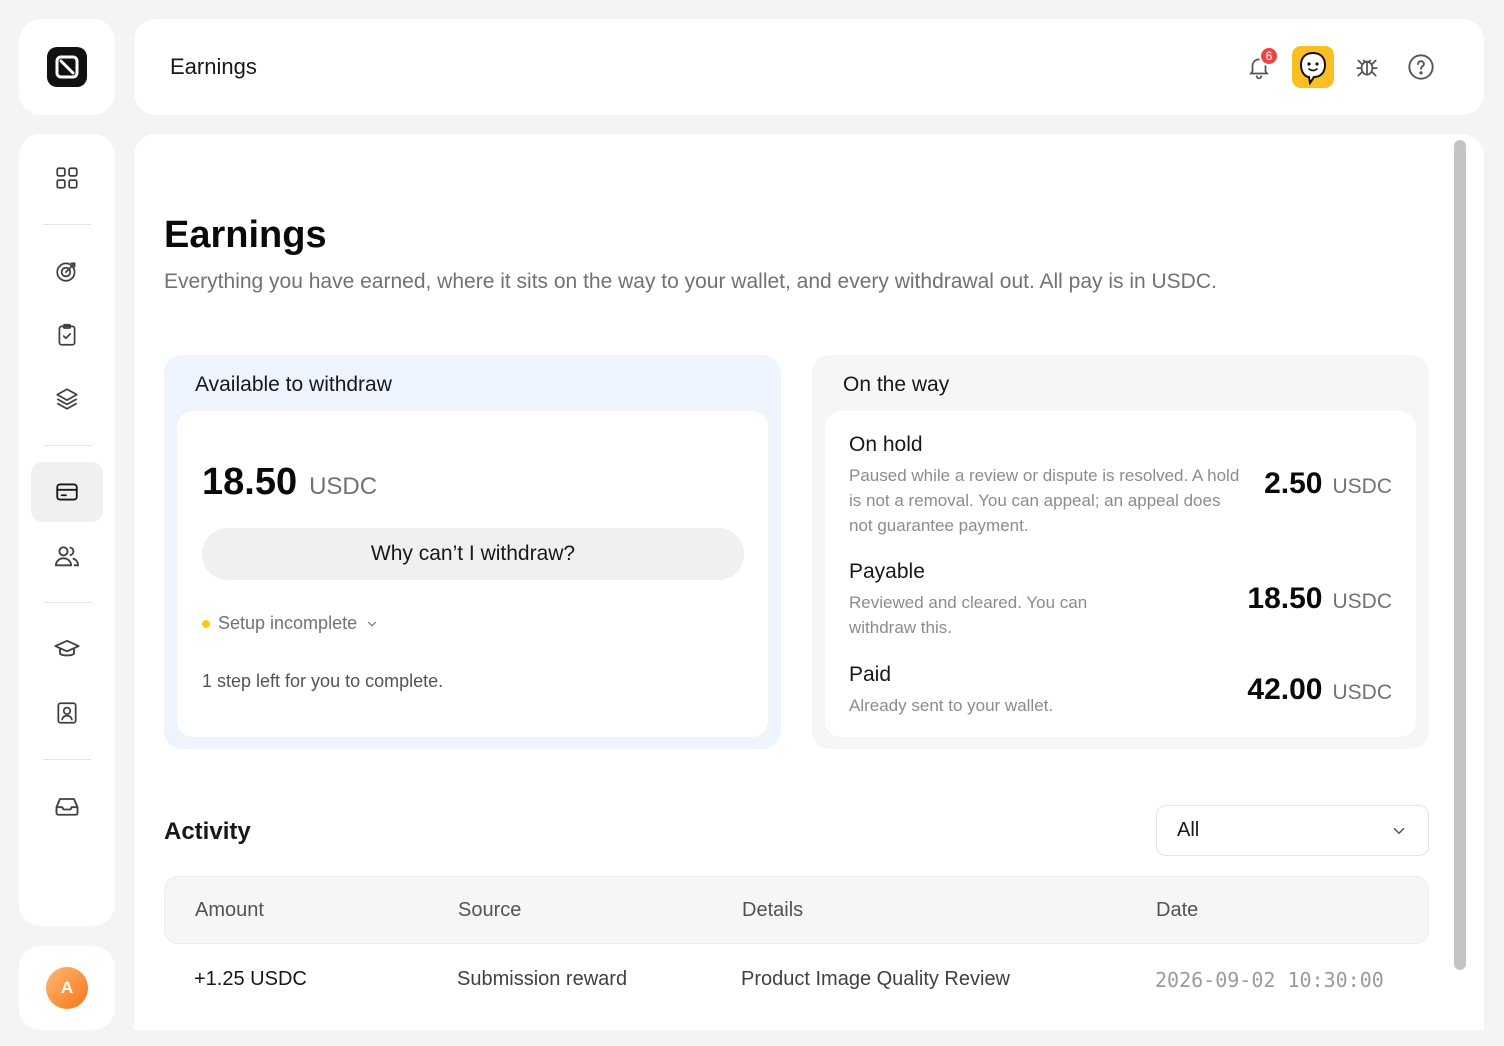 The height and width of the screenshot is (1046, 1504). Describe the element at coordinates (323, 681) in the screenshot. I see `steps-remaining: 1 step left for you to complete.` at that location.